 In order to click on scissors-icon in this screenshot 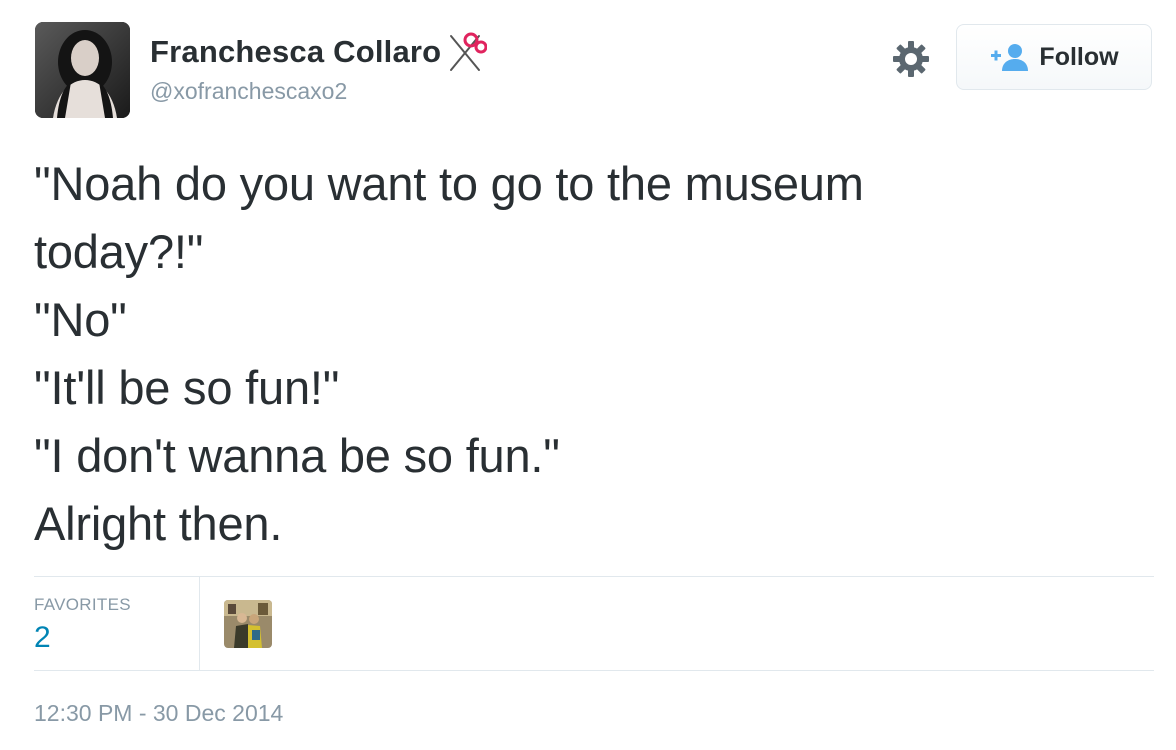, I will do `click(465, 52)`.